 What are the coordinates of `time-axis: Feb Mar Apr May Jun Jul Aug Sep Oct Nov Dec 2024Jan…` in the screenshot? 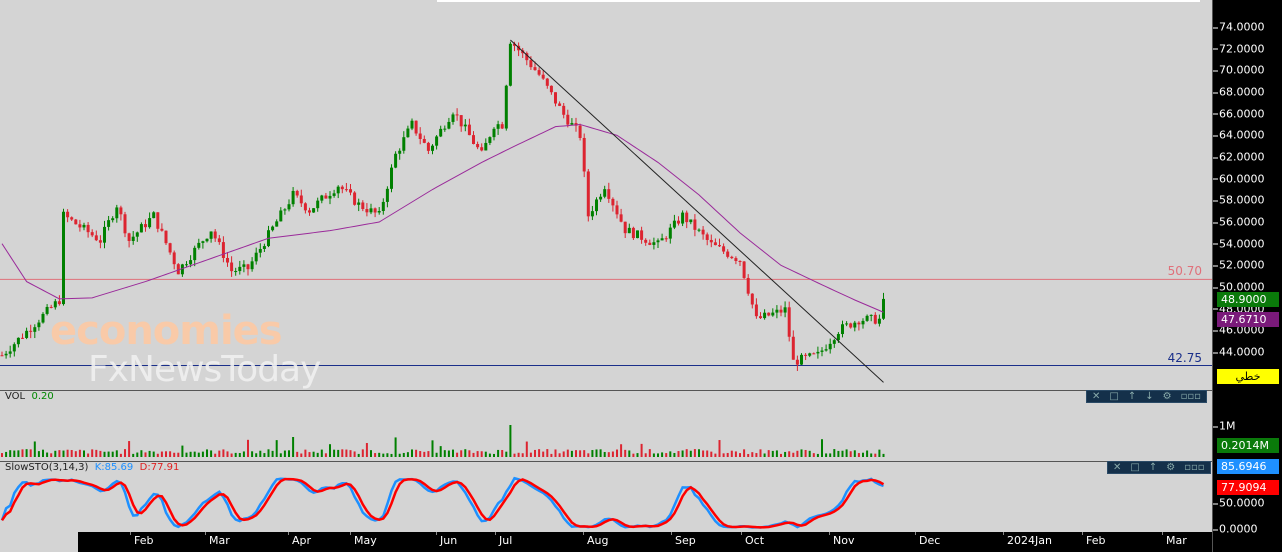 It's located at (645, 542).